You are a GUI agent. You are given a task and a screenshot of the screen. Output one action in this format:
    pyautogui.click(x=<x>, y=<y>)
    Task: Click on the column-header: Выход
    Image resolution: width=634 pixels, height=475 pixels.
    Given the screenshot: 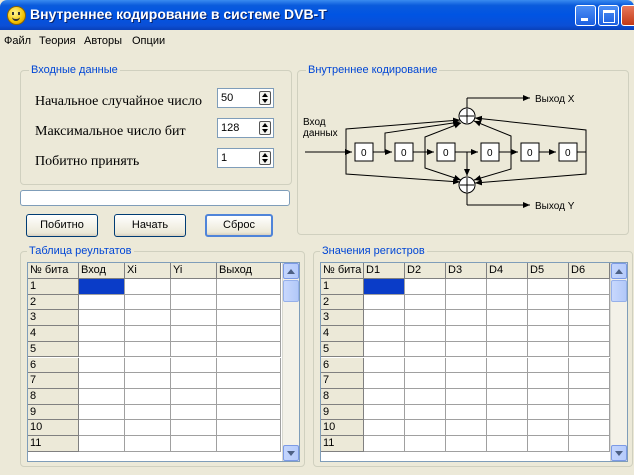 What is the action you would take?
    pyautogui.click(x=249, y=271)
    